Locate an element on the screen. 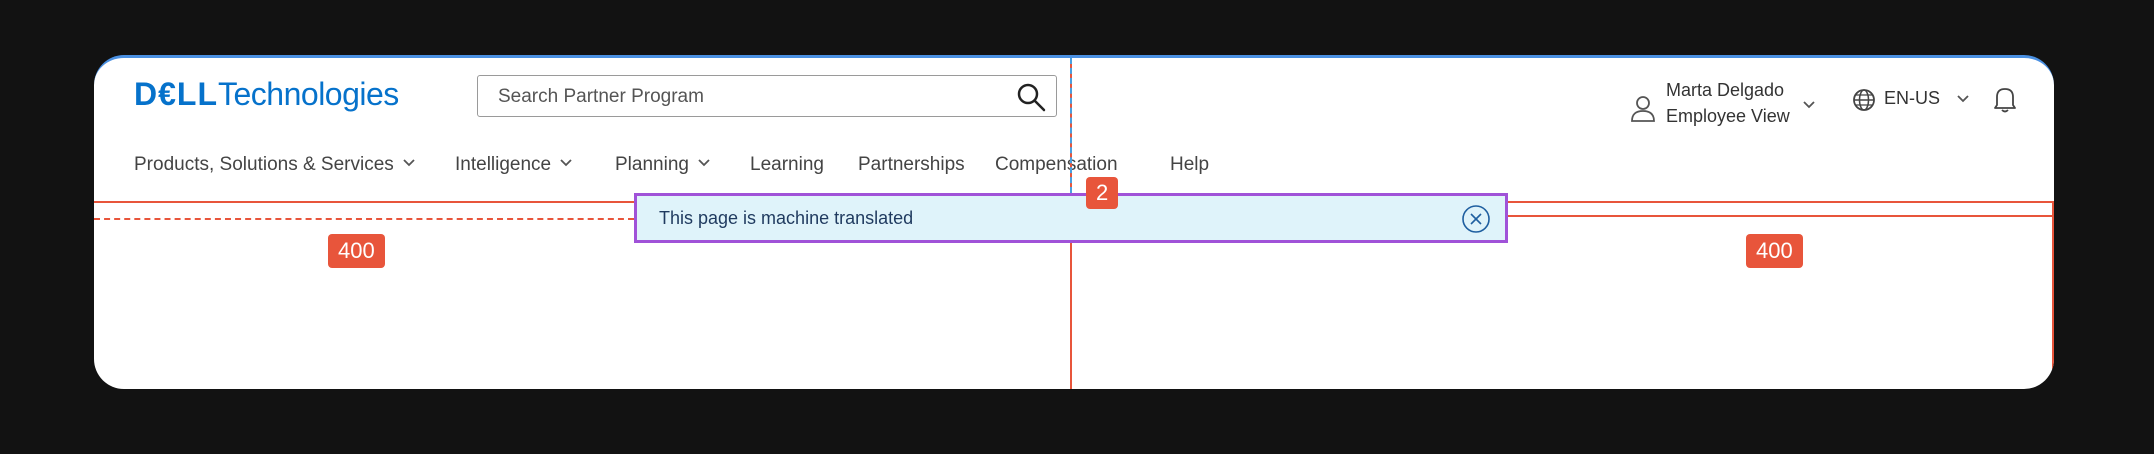 The image size is (2154, 454). nav-item-label: Learning is located at coordinates (787, 164).